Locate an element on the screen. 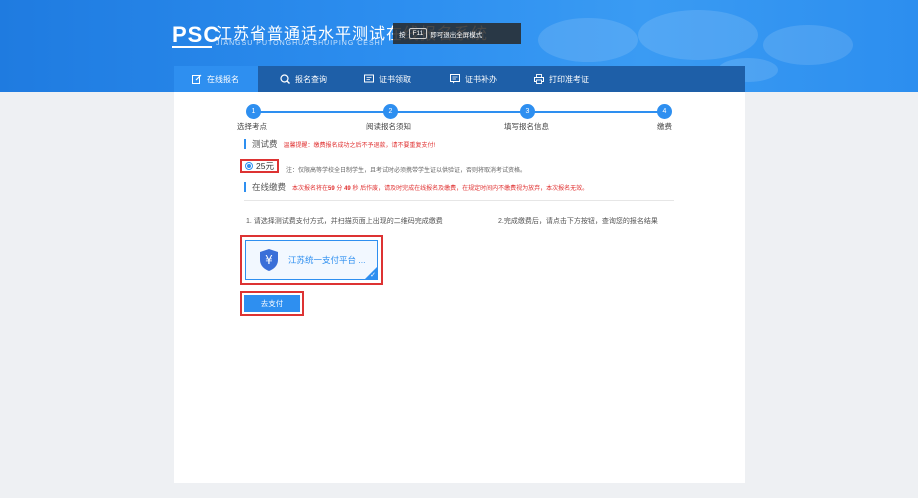  logo-underline is located at coordinates (192, 47).